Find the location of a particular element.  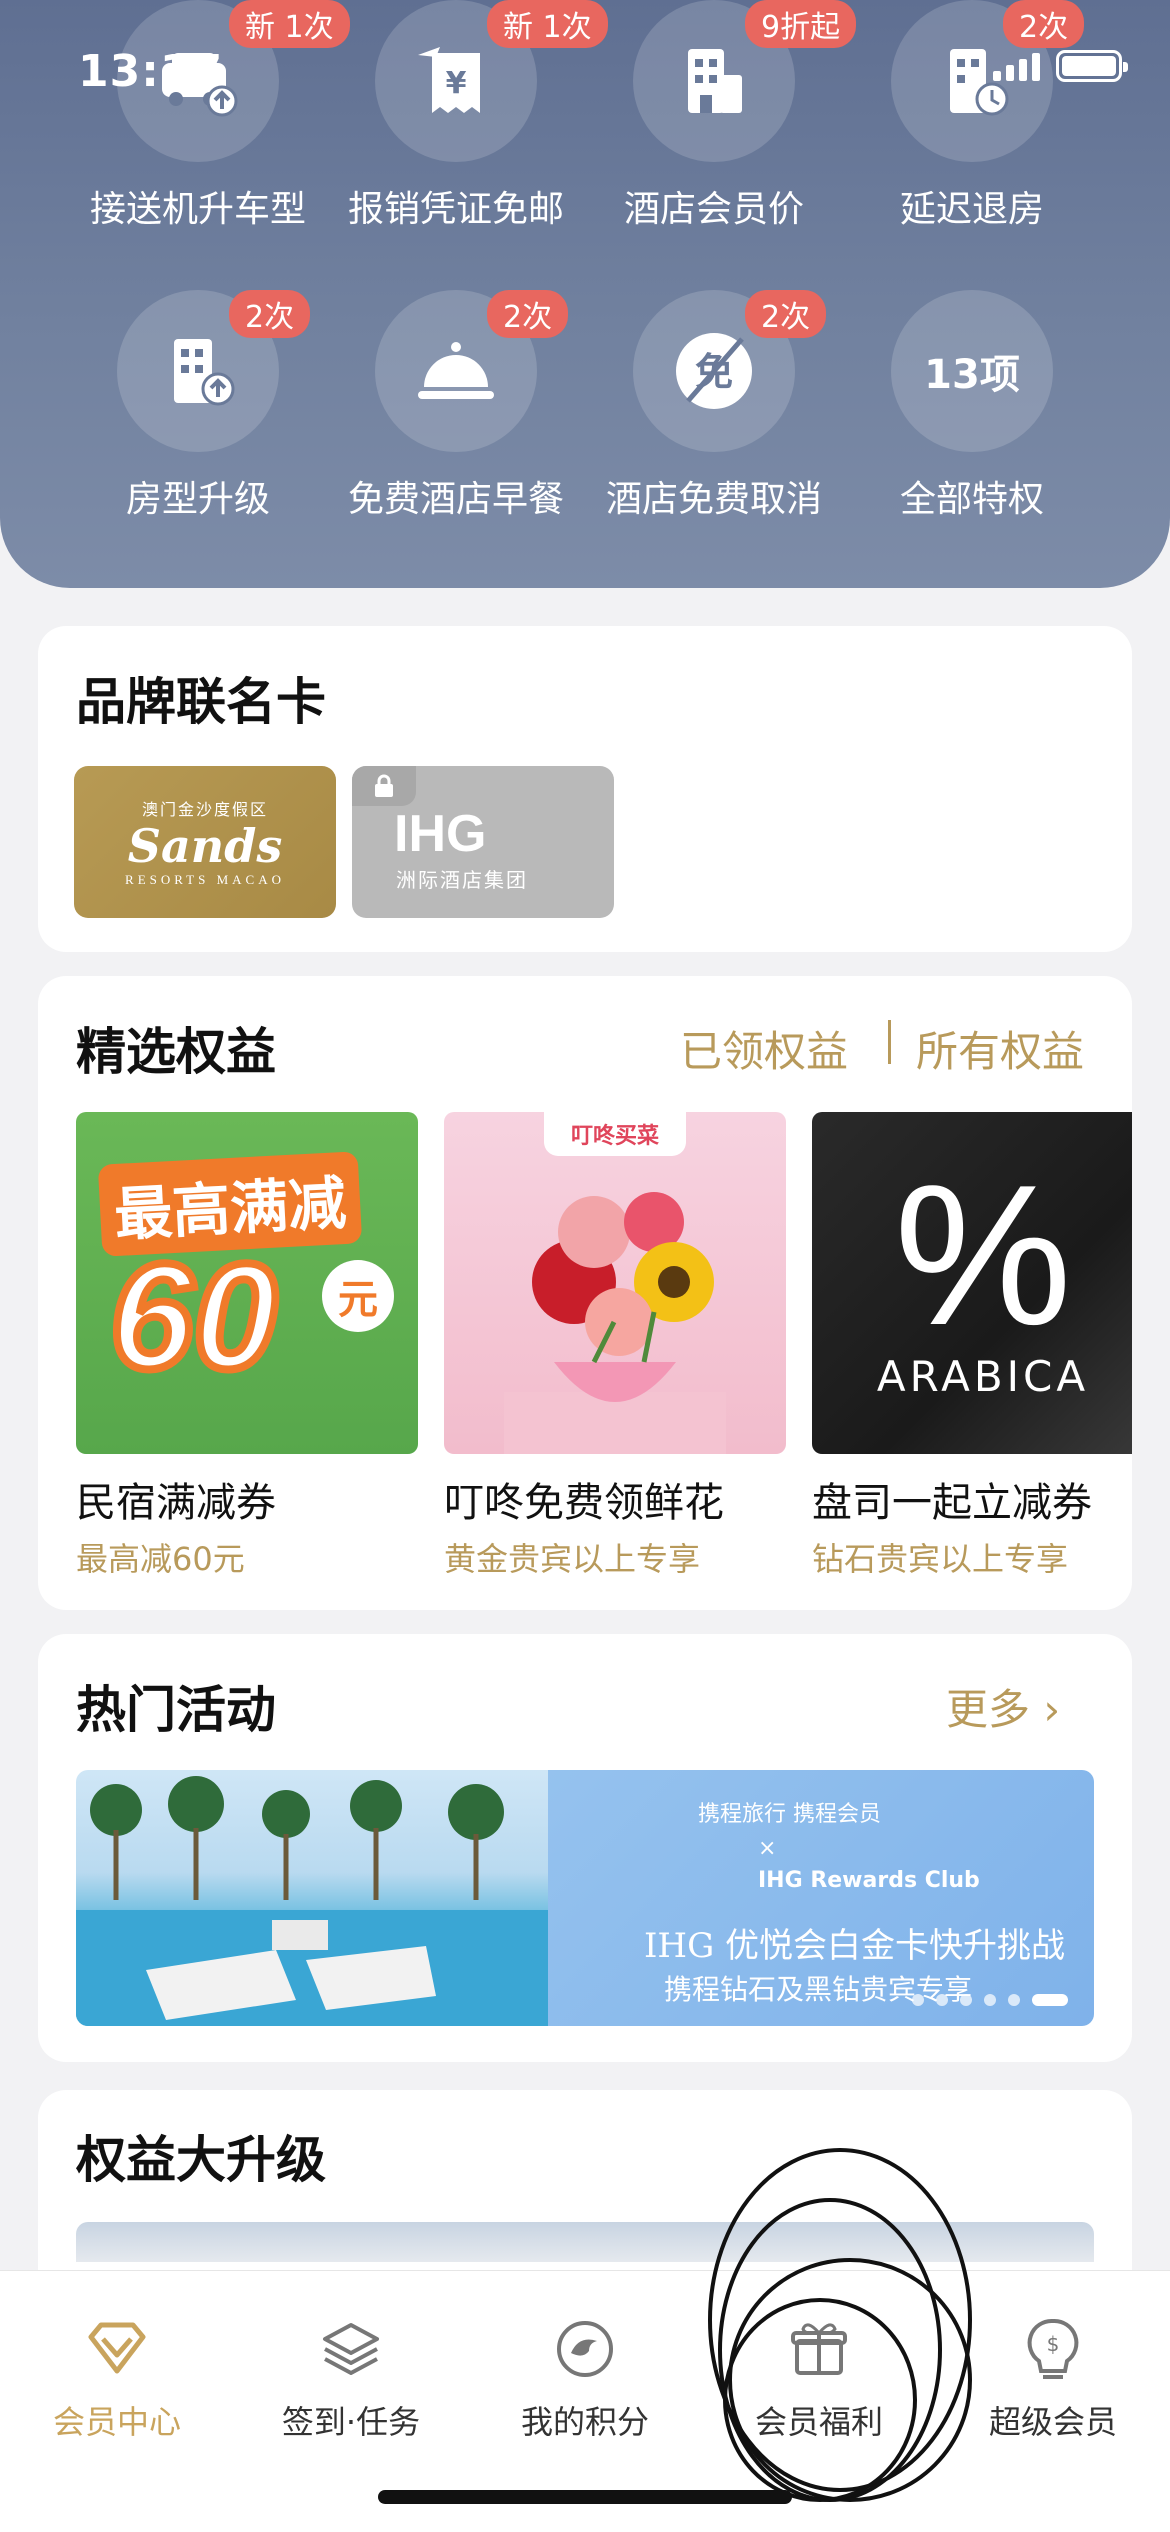

perk-label: 酒店会员价 is located at coordinates (713, 209).